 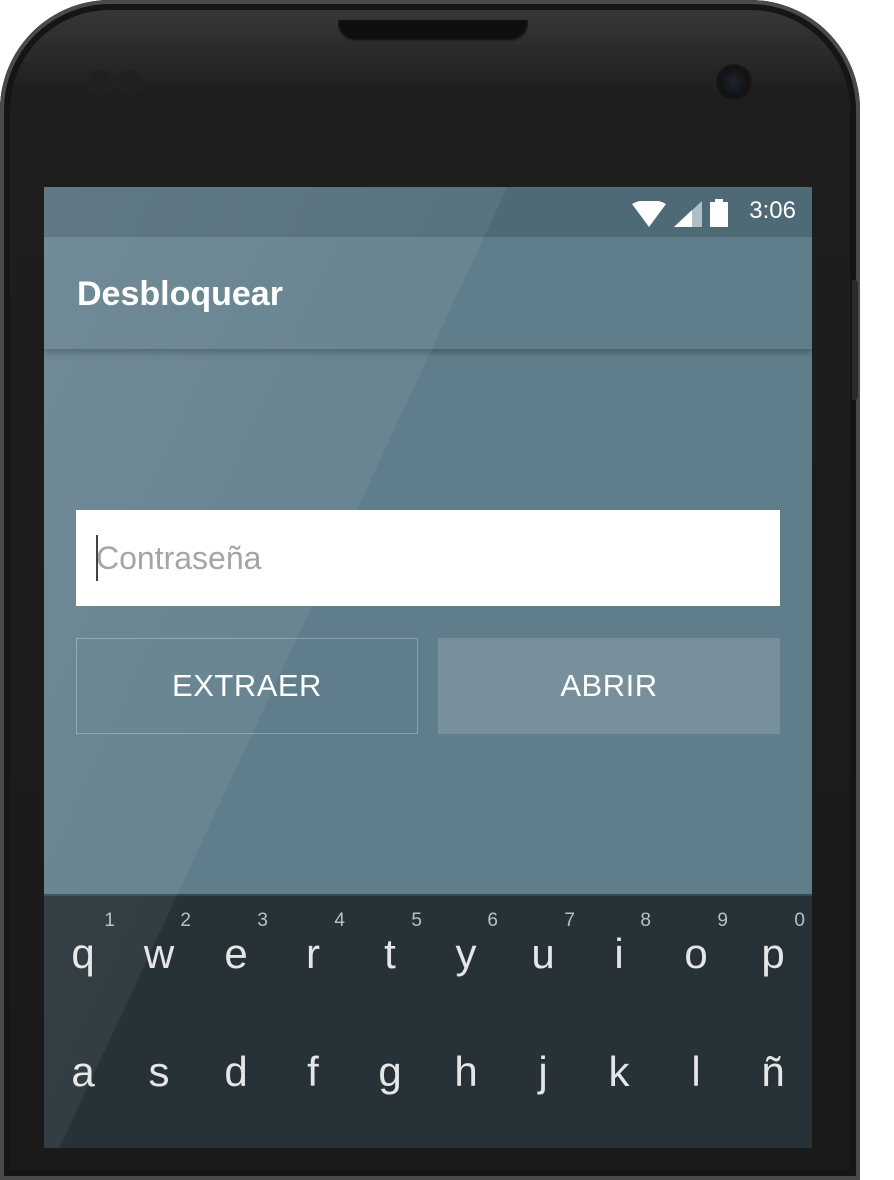 What do you see at coordinates (696, 1071) in the screenshot?
I see `key-label: l` at bounding box center [696, 1071].